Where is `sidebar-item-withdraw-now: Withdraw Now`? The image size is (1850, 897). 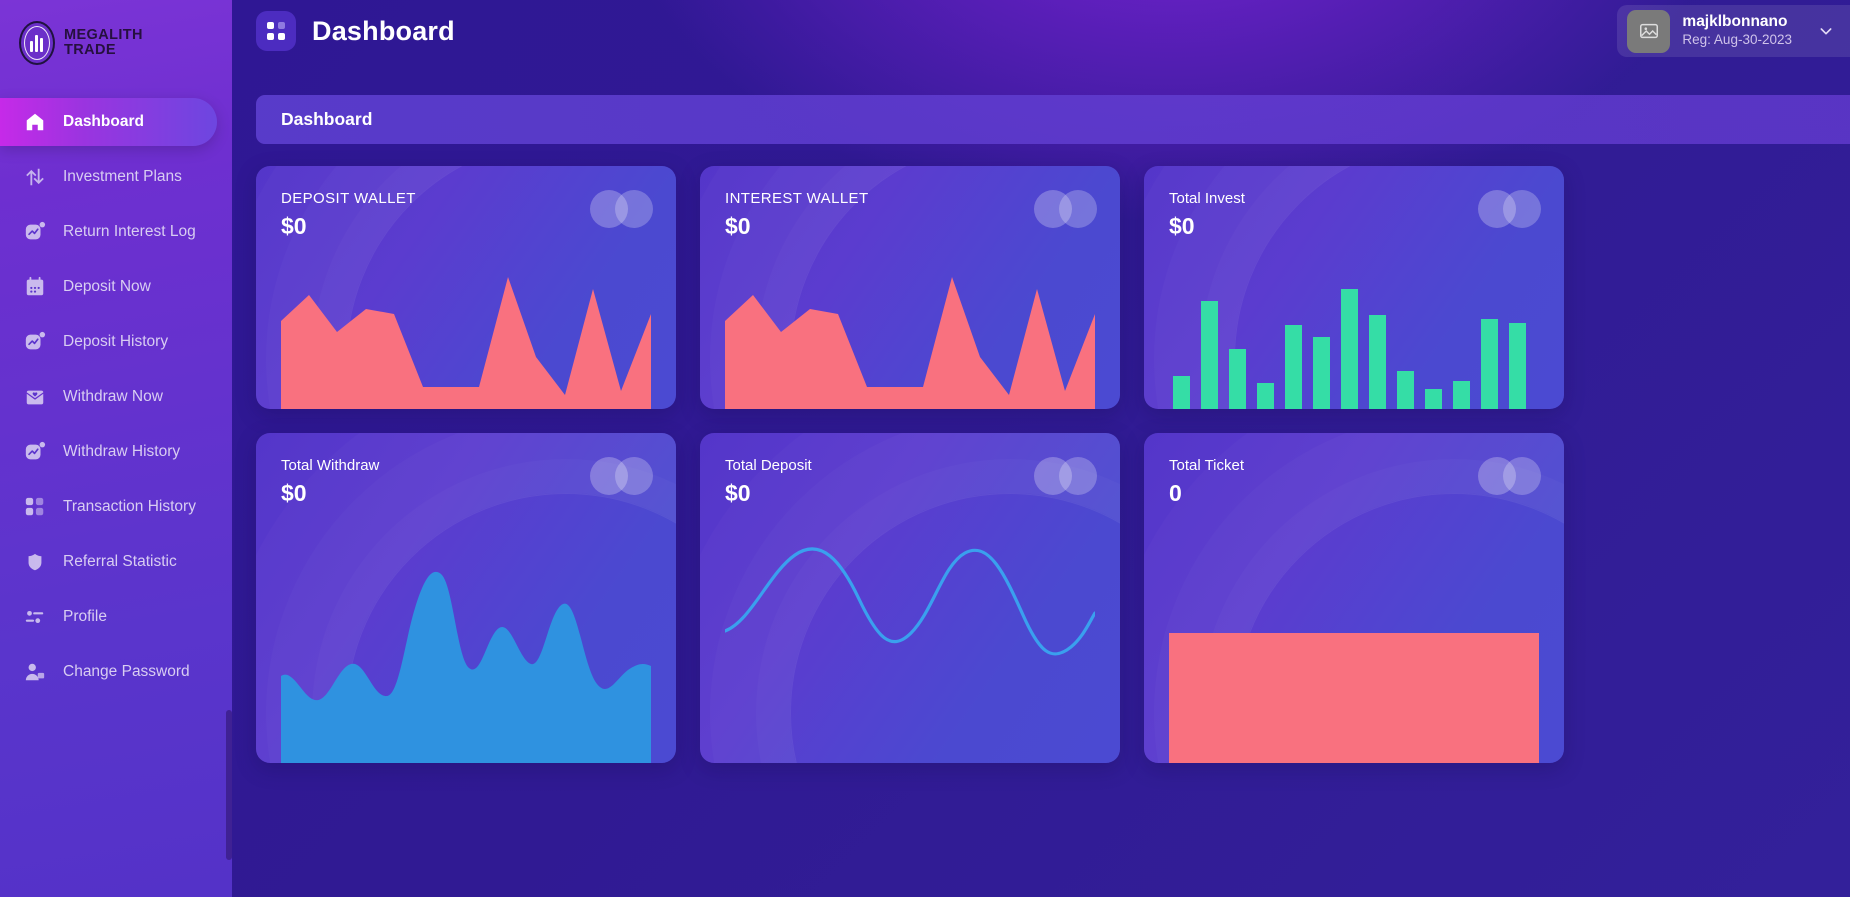
sidebar-item-withdraw-now: Withdraw Now is located at coordinates (116, 397).